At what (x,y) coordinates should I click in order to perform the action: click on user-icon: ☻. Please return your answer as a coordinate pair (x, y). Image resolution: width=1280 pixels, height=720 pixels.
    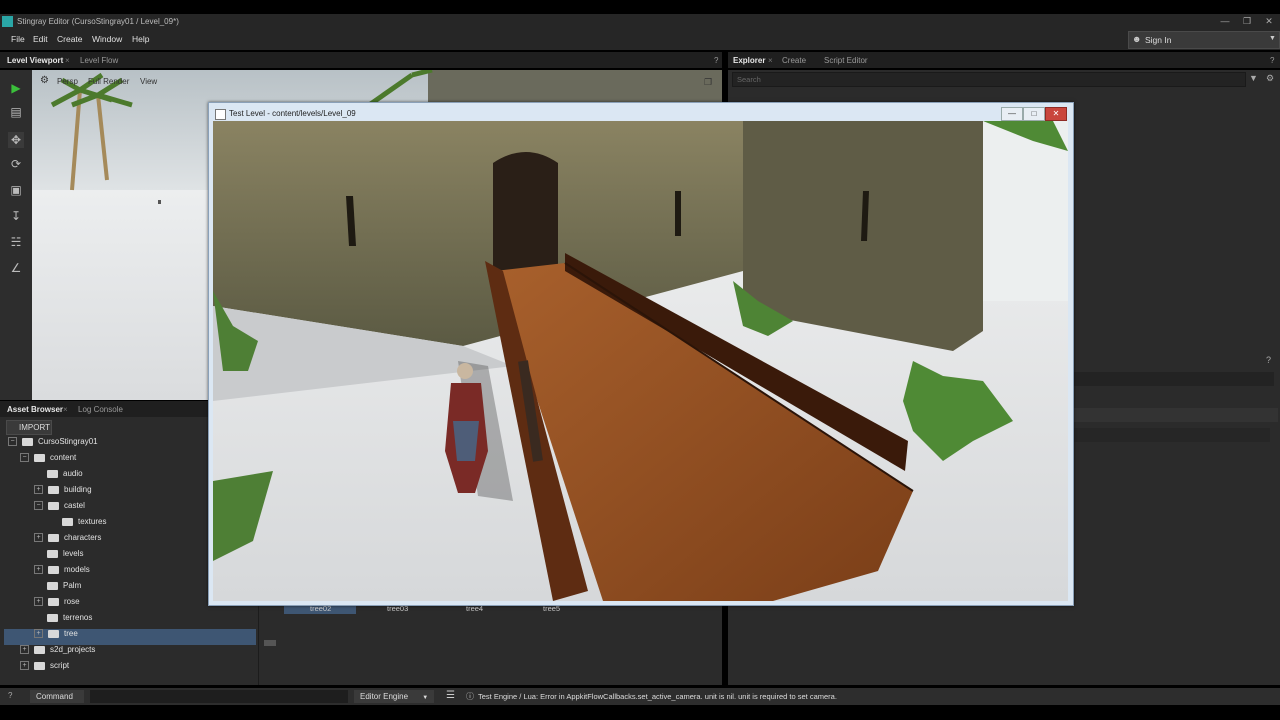
    Looking at the image, I should click on (1137, 39).